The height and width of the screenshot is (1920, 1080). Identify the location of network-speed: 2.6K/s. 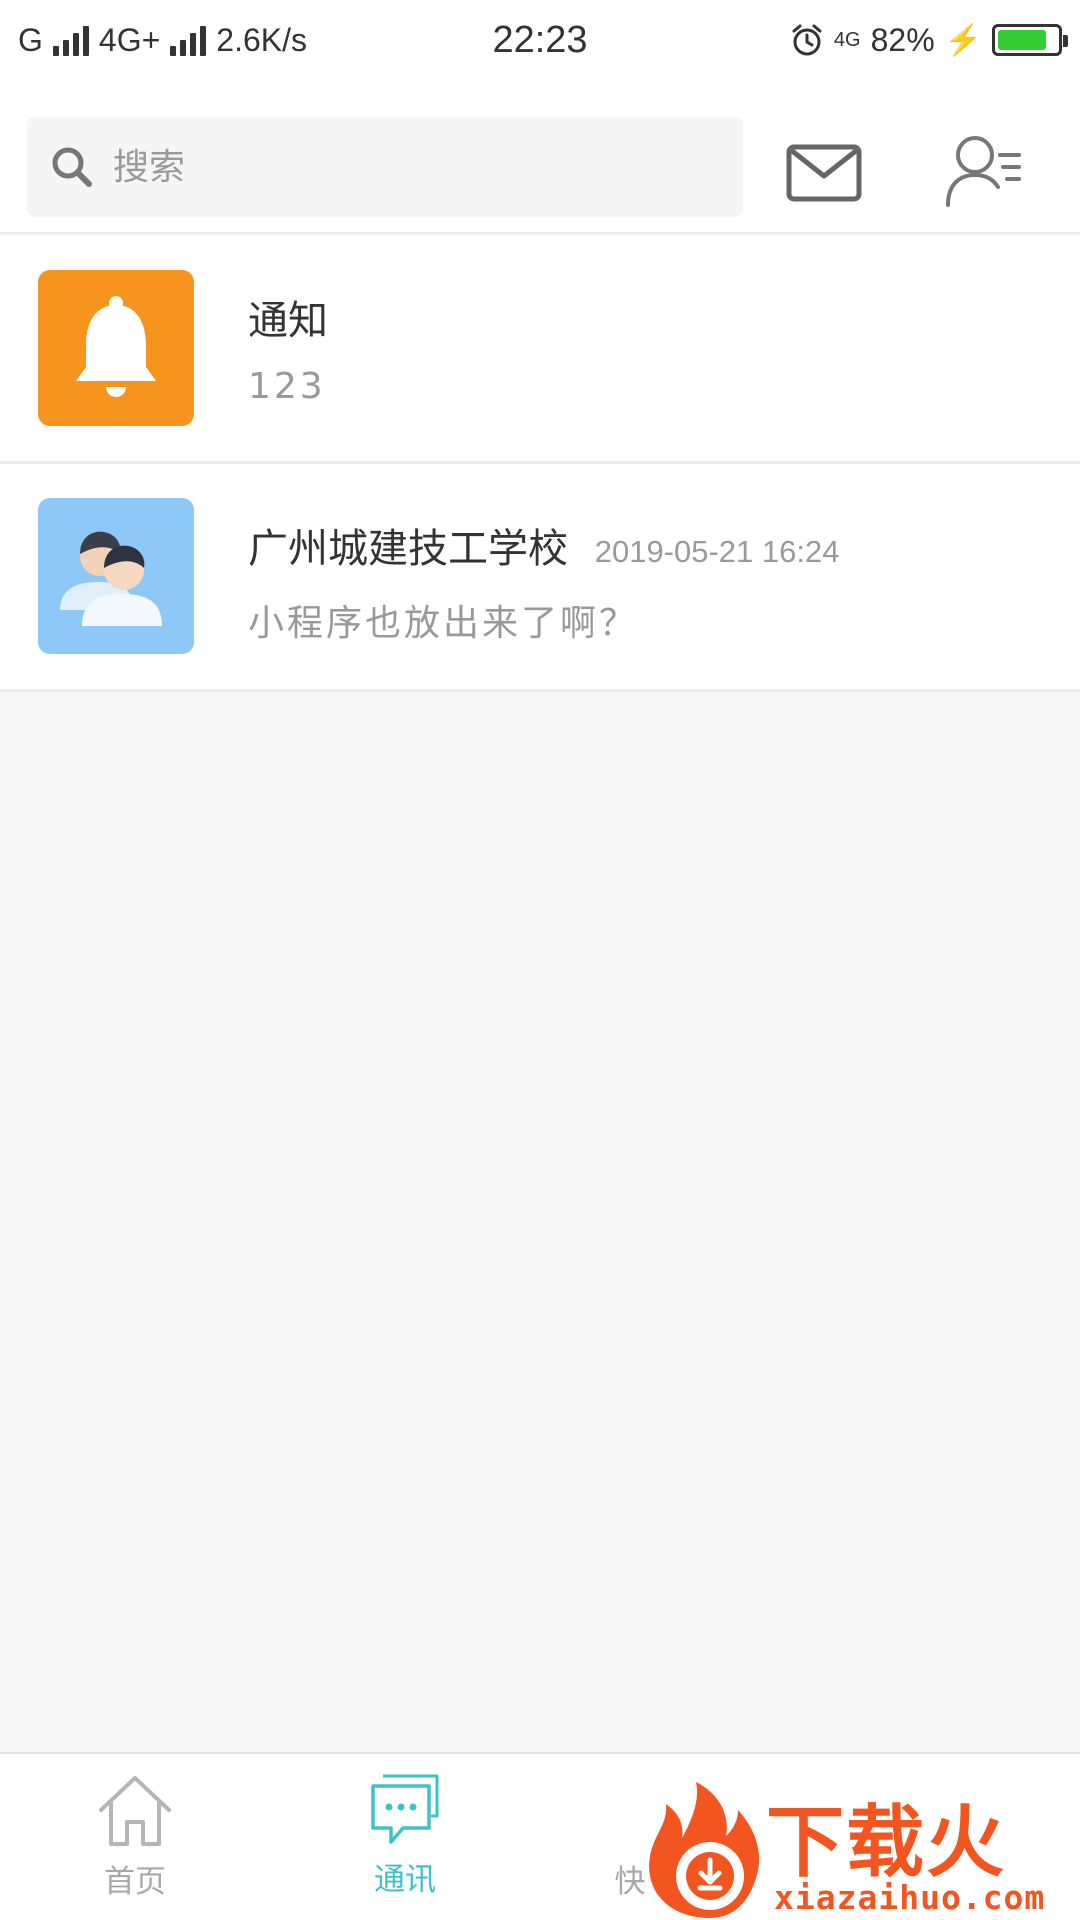
(261, 39).